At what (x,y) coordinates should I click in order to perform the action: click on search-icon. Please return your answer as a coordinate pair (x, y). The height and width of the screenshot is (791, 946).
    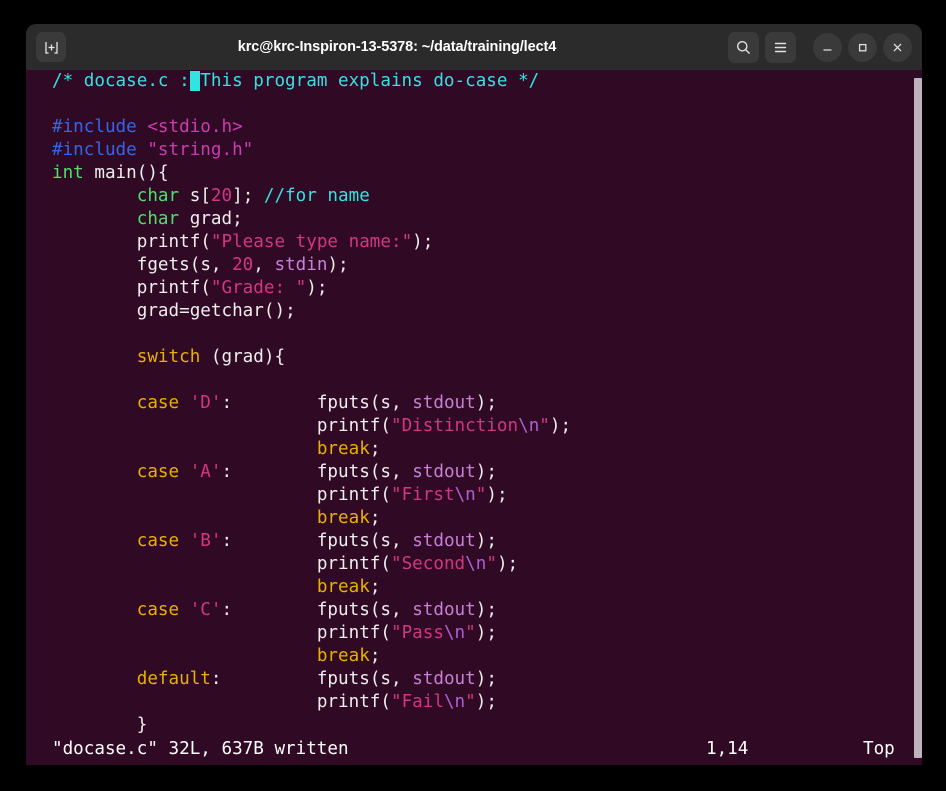
    Looking at the image, I should click on (743, 47).